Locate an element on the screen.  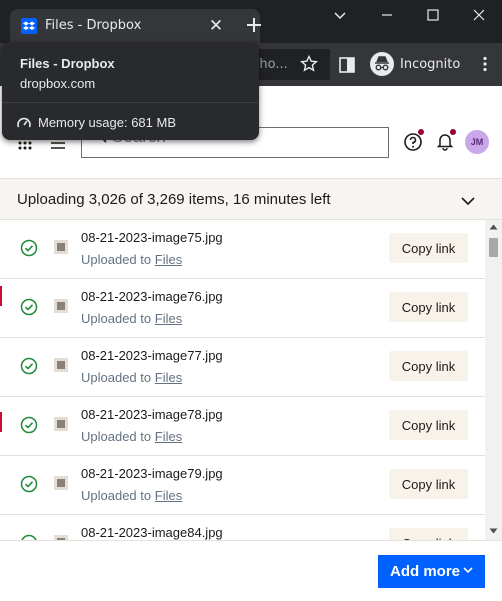
bookmark-star-icon is located at coordinates (309, 64).